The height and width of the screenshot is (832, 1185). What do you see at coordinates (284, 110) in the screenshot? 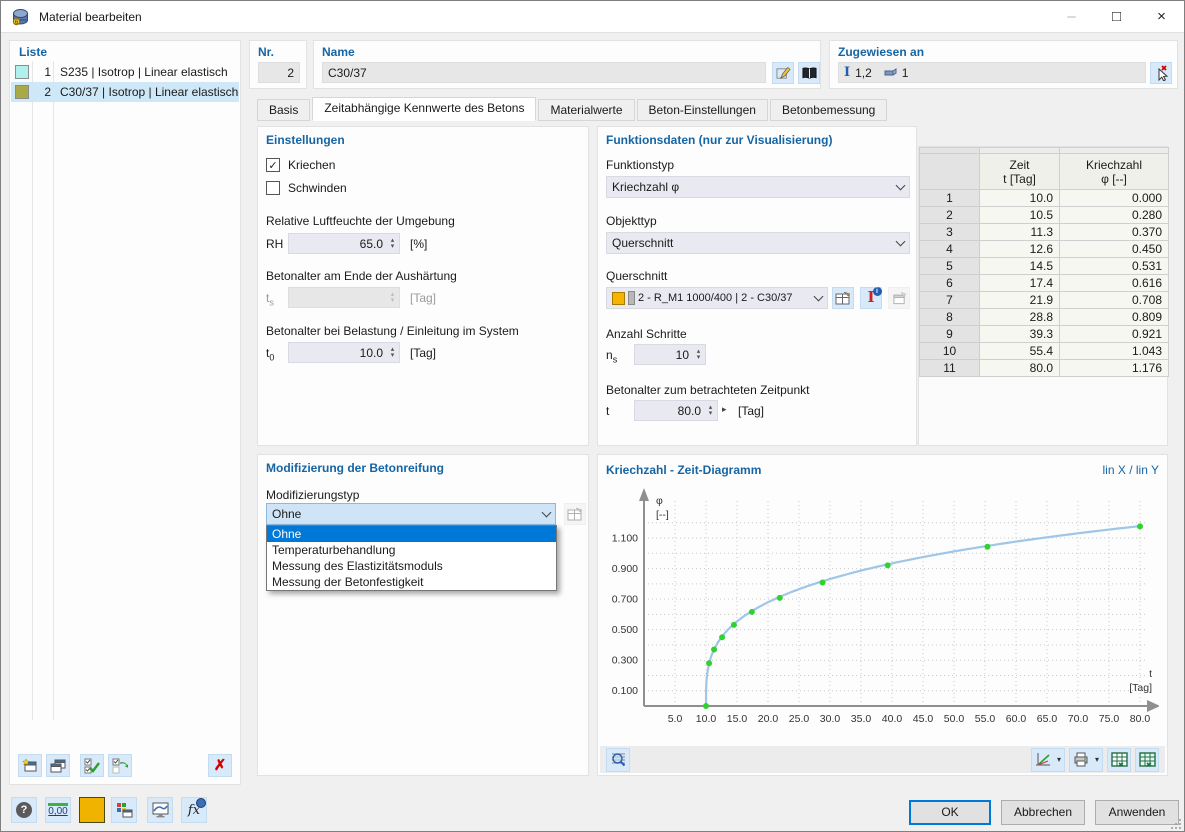
I see `tab-basis: Basis` at bounding box center [284, 110].